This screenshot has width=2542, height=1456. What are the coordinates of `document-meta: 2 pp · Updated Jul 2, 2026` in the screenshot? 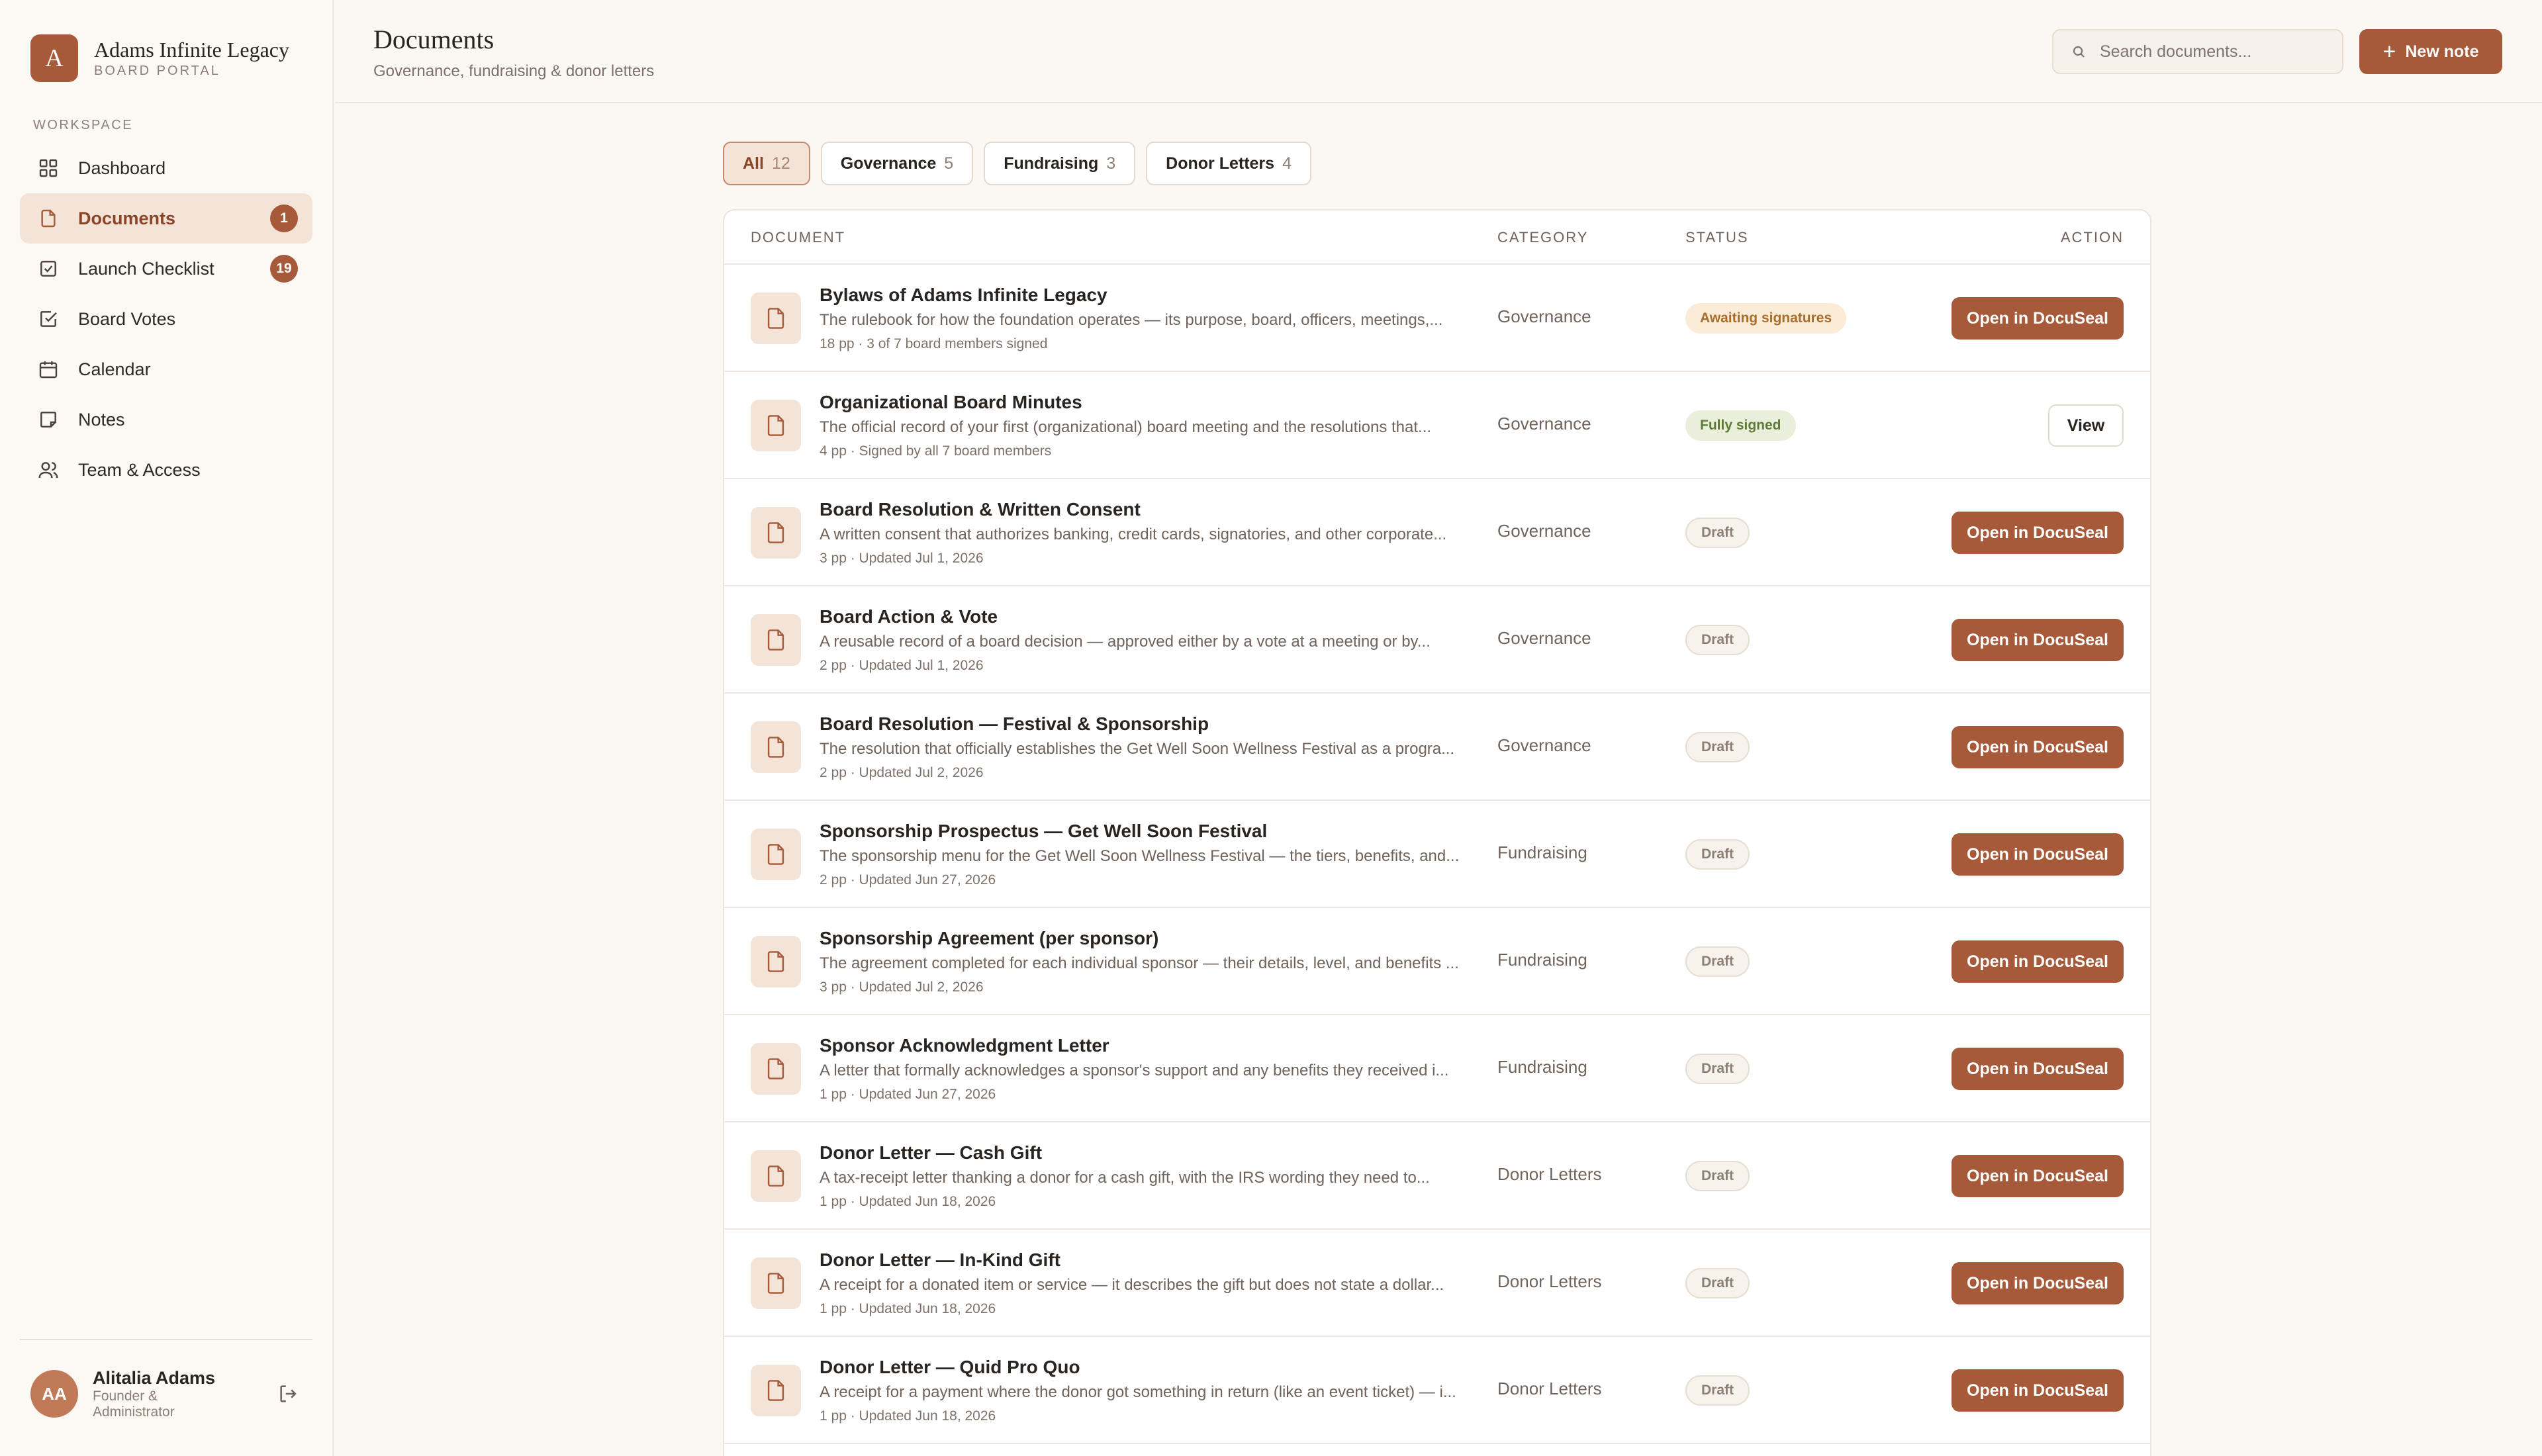 It's located at (902, 772).